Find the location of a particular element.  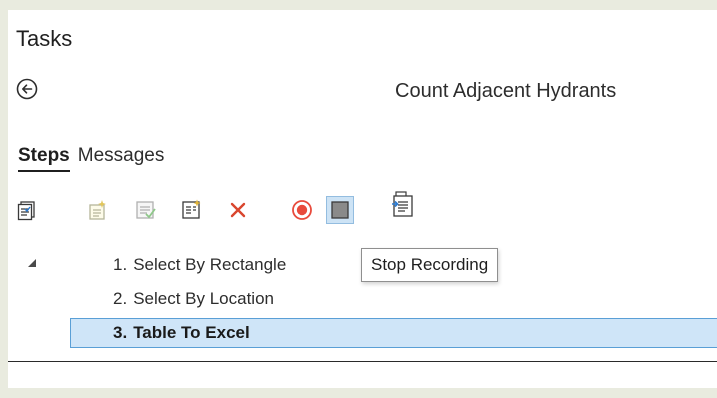

step-label: Select By Location is located at coordinates (203, 298).